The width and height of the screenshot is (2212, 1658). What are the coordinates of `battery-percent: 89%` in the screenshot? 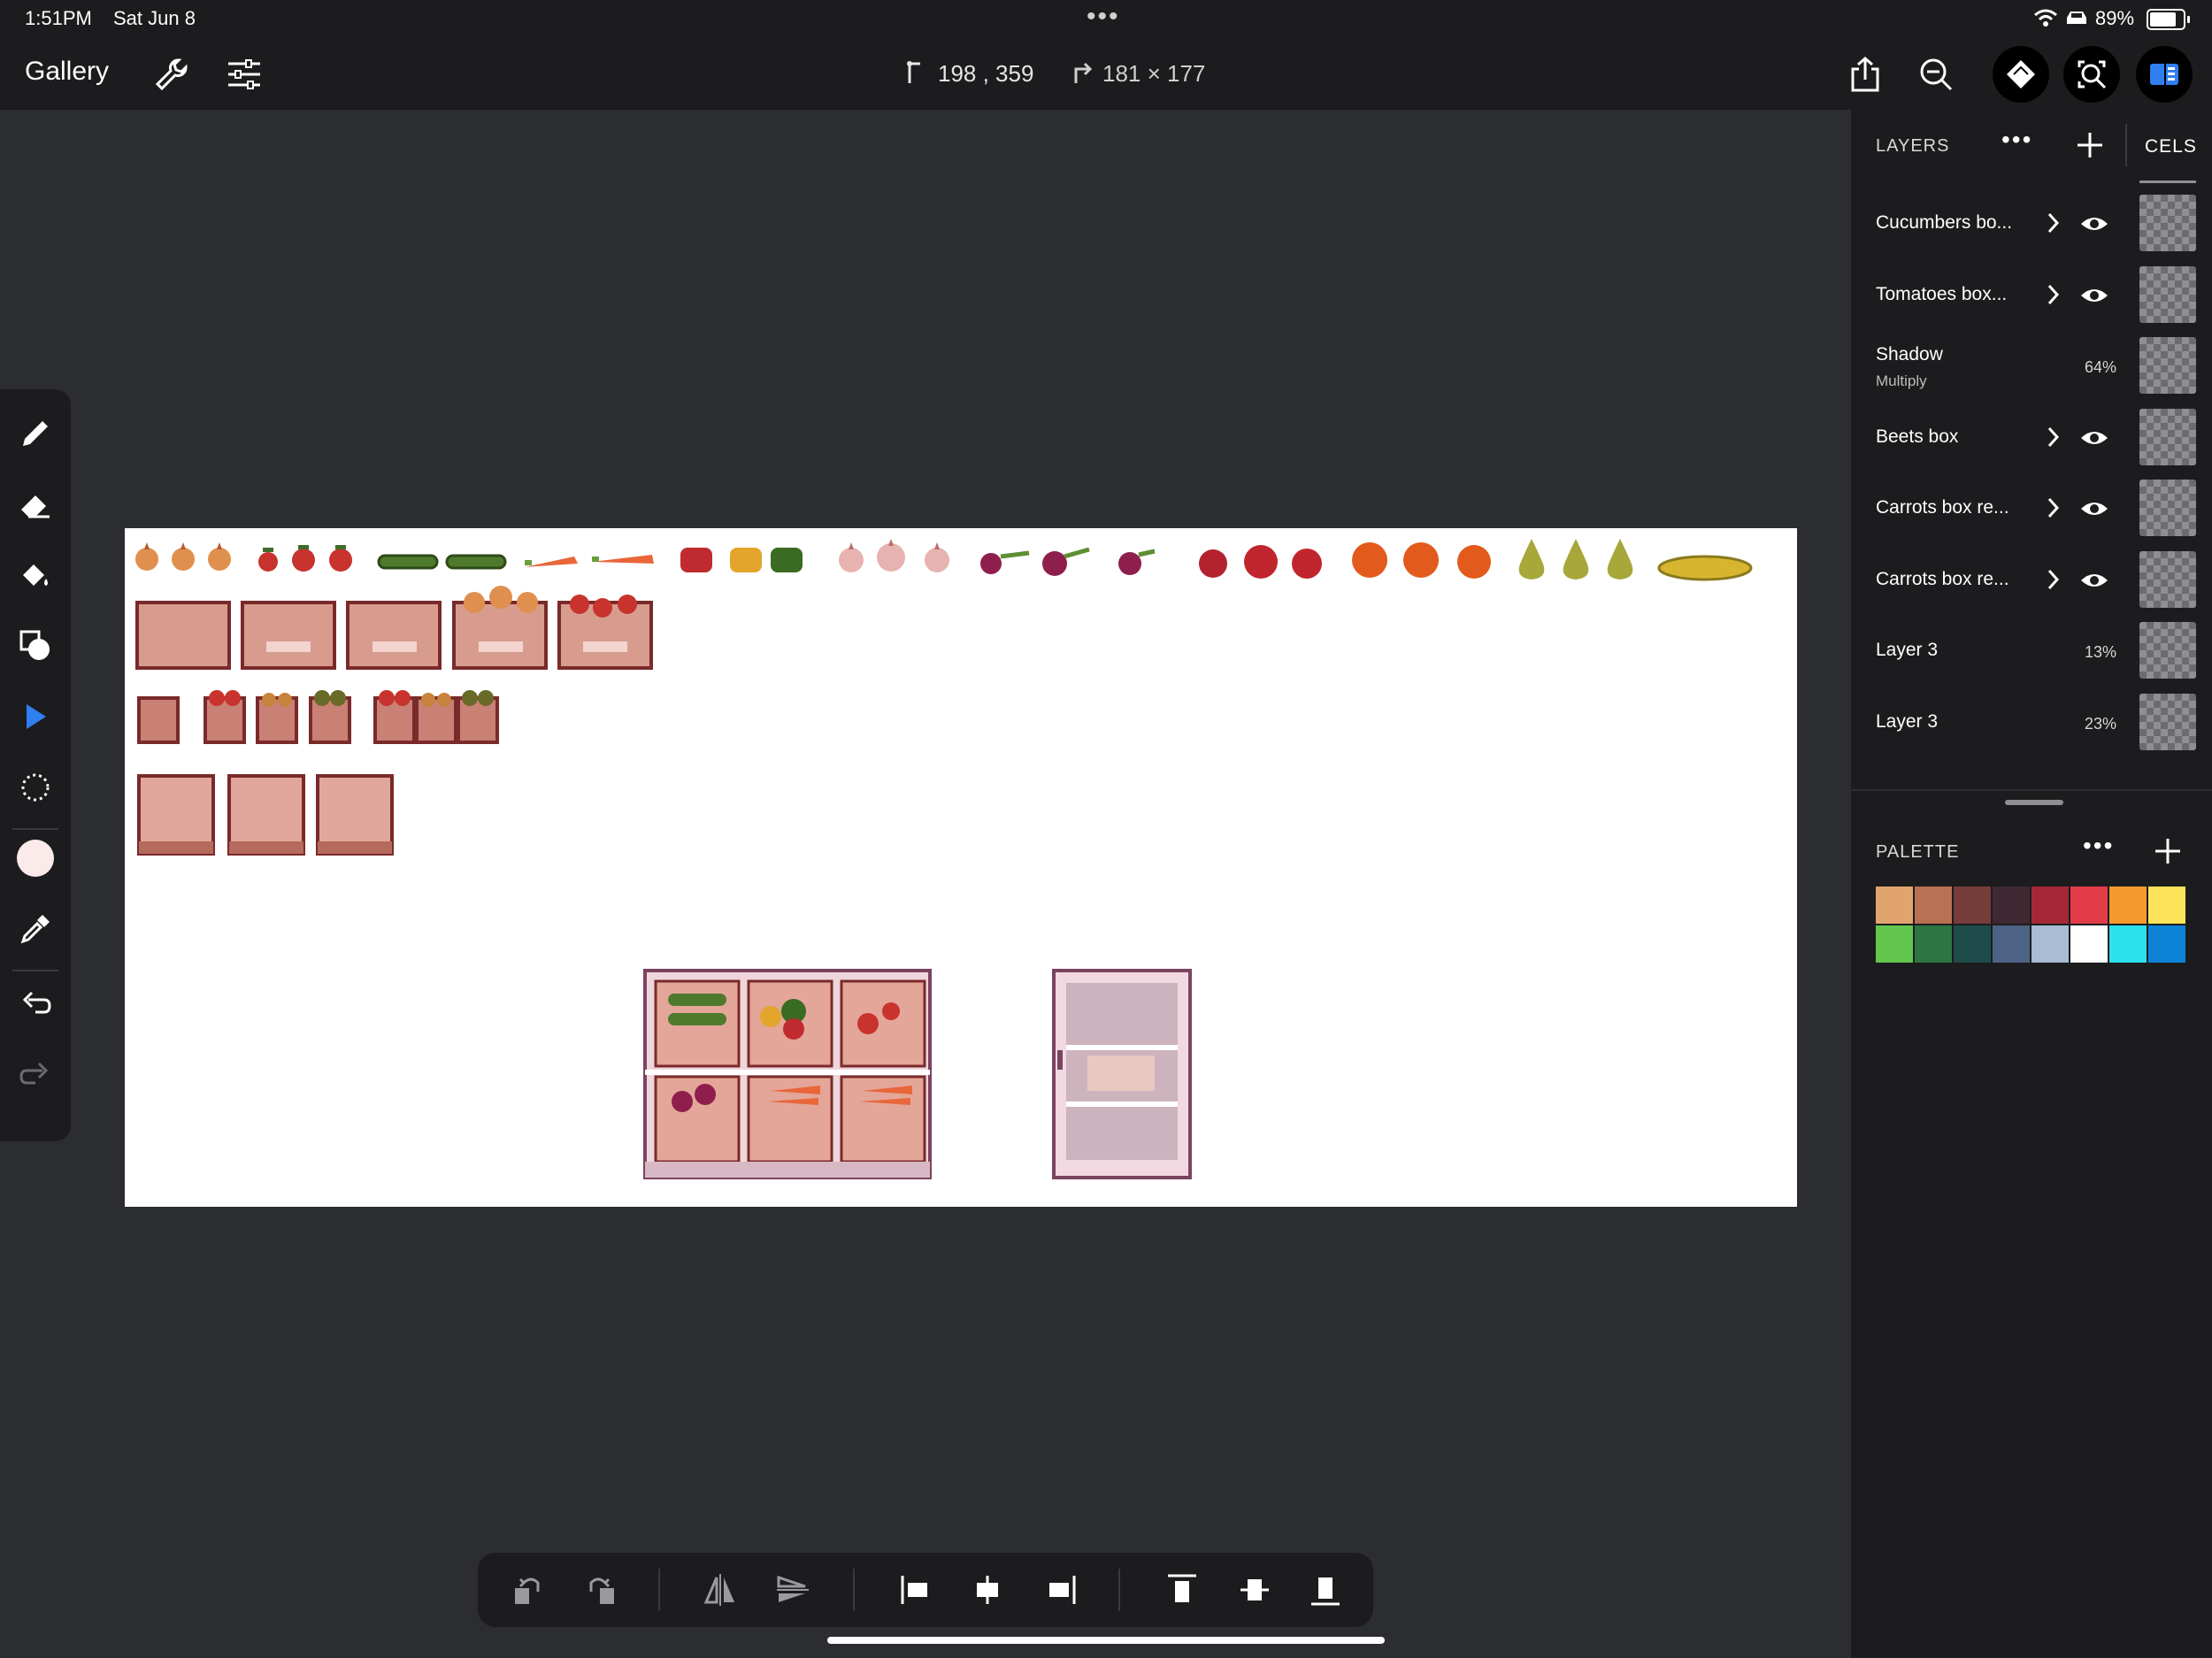 It's located at (2115, 18).